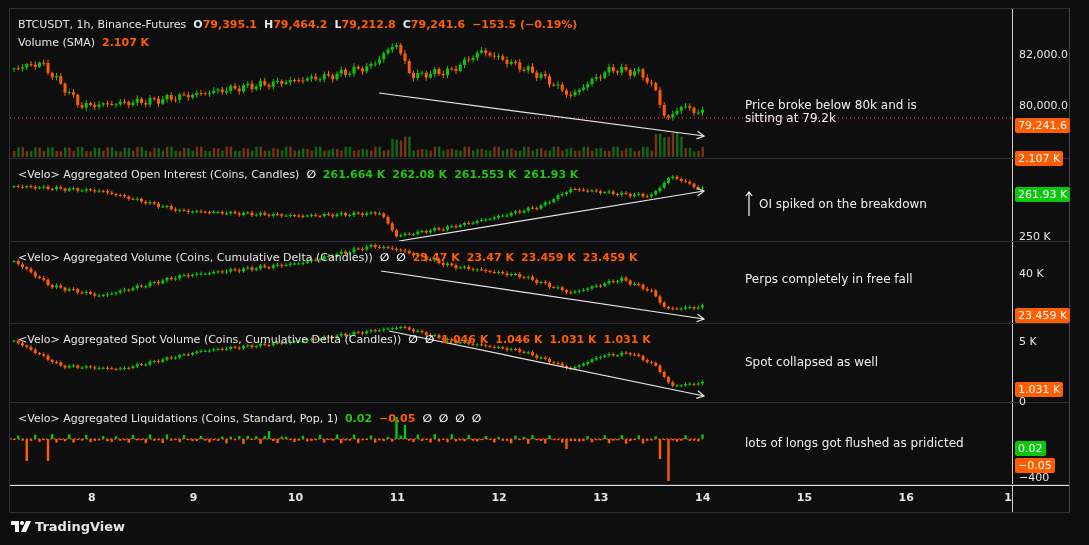 Image resolution: width=1089 pixels, height=545 pixels. What do you see at coordinates (1043, 194) in the screenshot?
I see `value-tag: 261.93 K` at bounding box center [1043, 194].